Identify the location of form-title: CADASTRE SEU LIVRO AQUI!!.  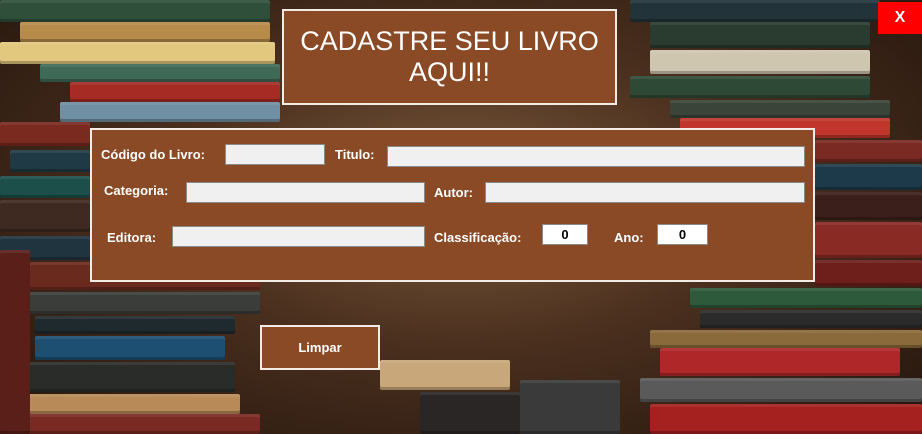
(449, 57).